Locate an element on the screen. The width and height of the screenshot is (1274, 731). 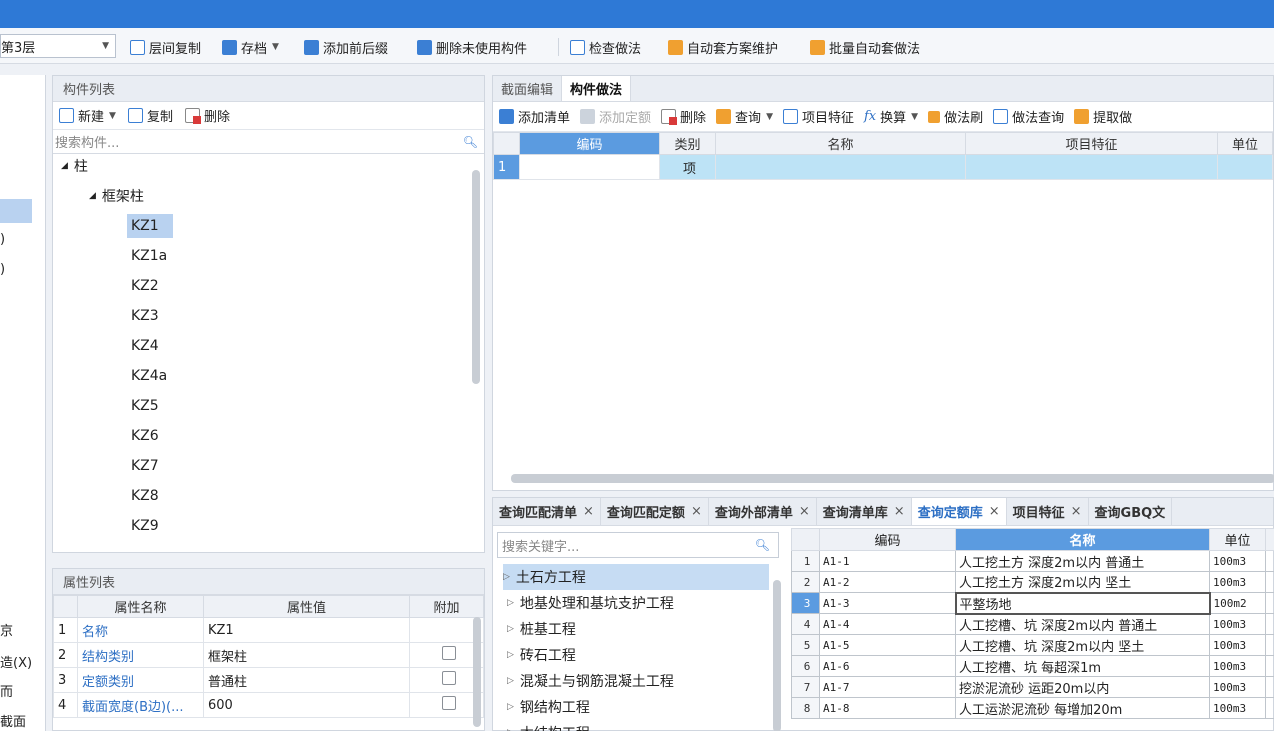
item-feature-button: 项目特征 is located at coordinates (818, 116).